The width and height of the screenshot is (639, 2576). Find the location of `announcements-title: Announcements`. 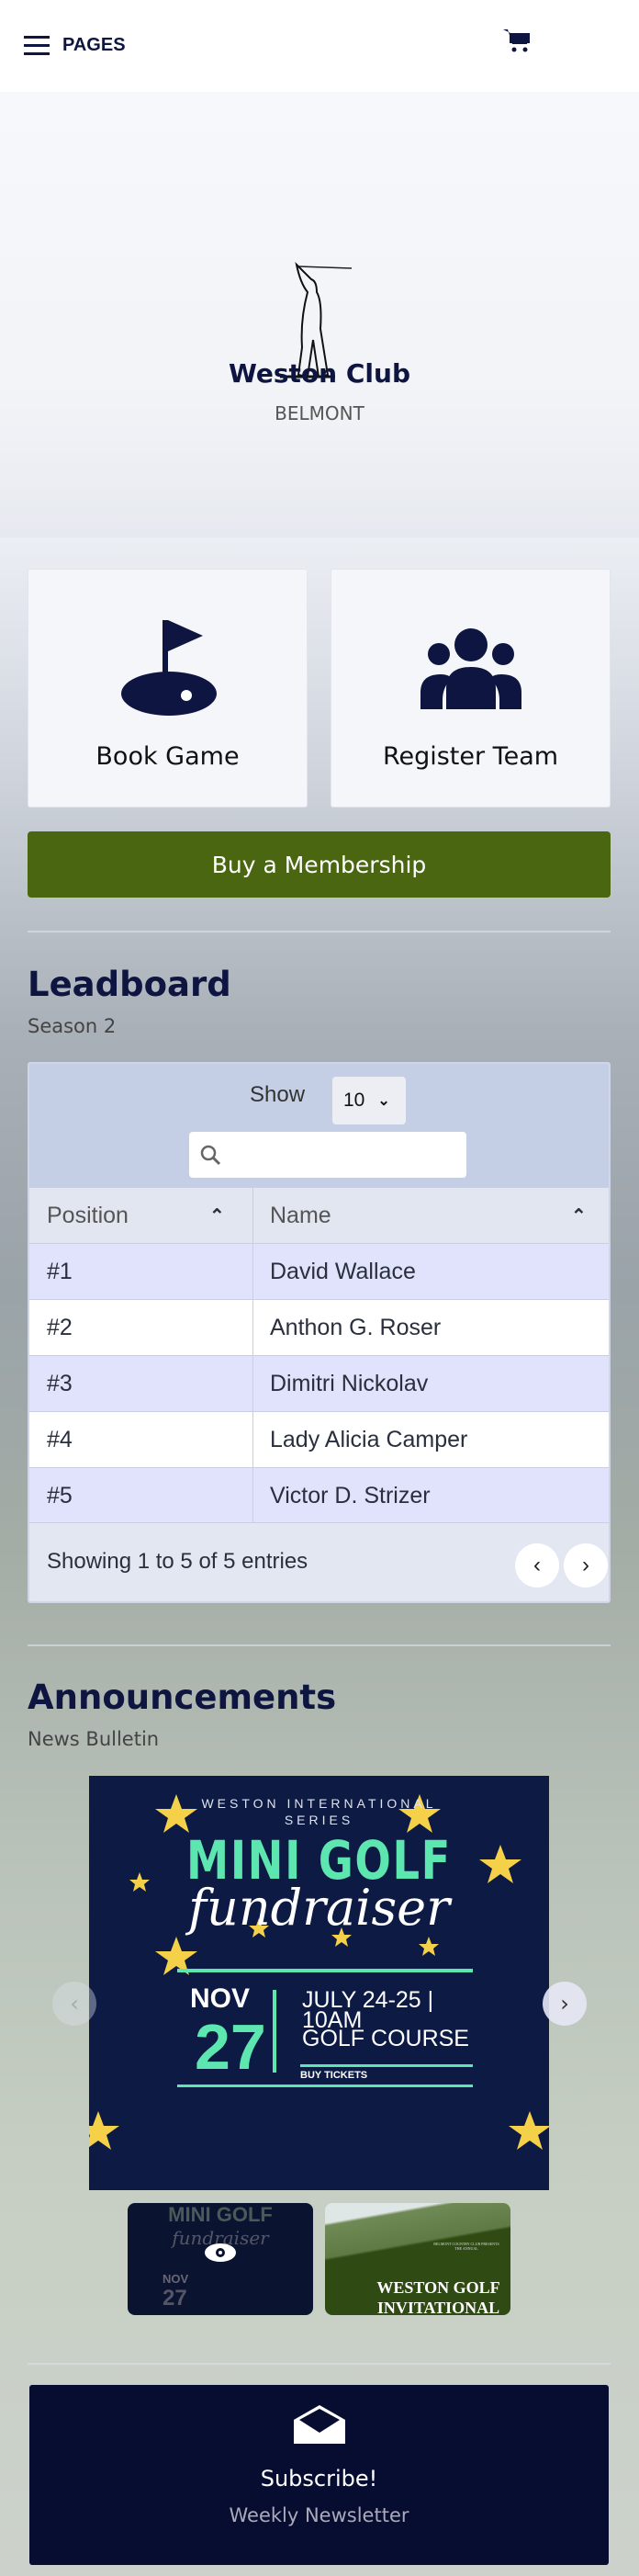

announcements-title: Announcements is located at coordinates (182, 1697).